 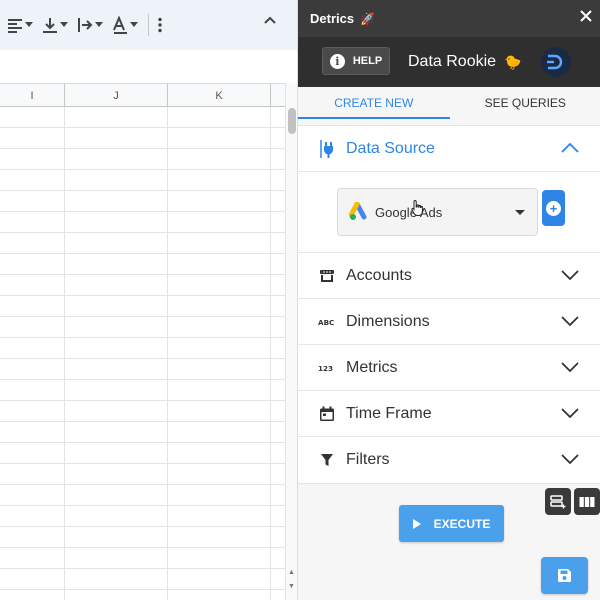 What do you see at coordinates (15, 26) in the screenshot?
I see `align-left-icon` at bounding box center [15, 26].